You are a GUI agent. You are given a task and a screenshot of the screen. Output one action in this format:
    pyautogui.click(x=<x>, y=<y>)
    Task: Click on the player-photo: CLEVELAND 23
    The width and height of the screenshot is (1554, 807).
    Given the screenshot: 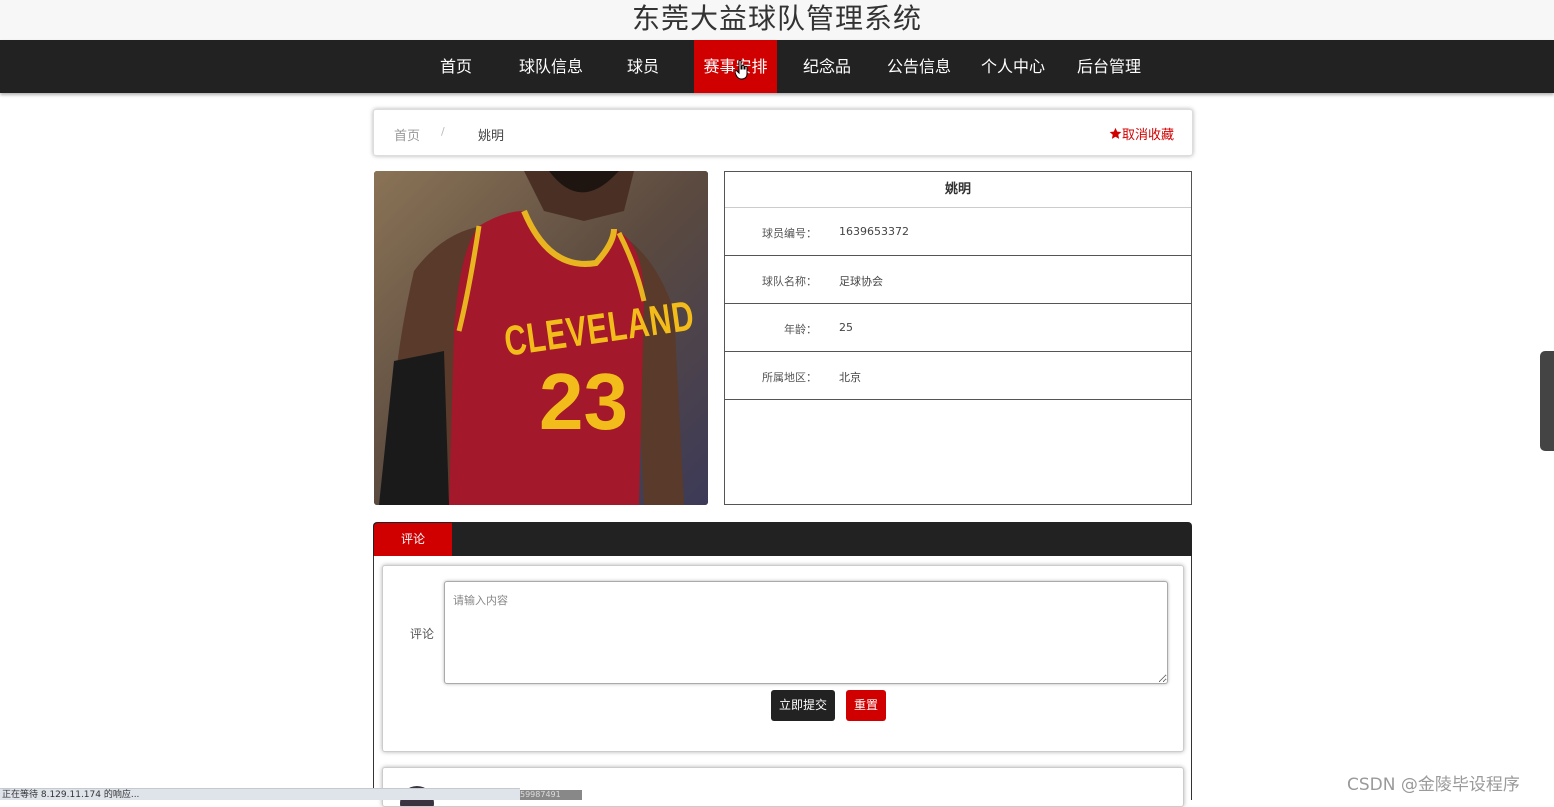 What is the action you would take?
    pyautogui.click(x=541, y=338)
    